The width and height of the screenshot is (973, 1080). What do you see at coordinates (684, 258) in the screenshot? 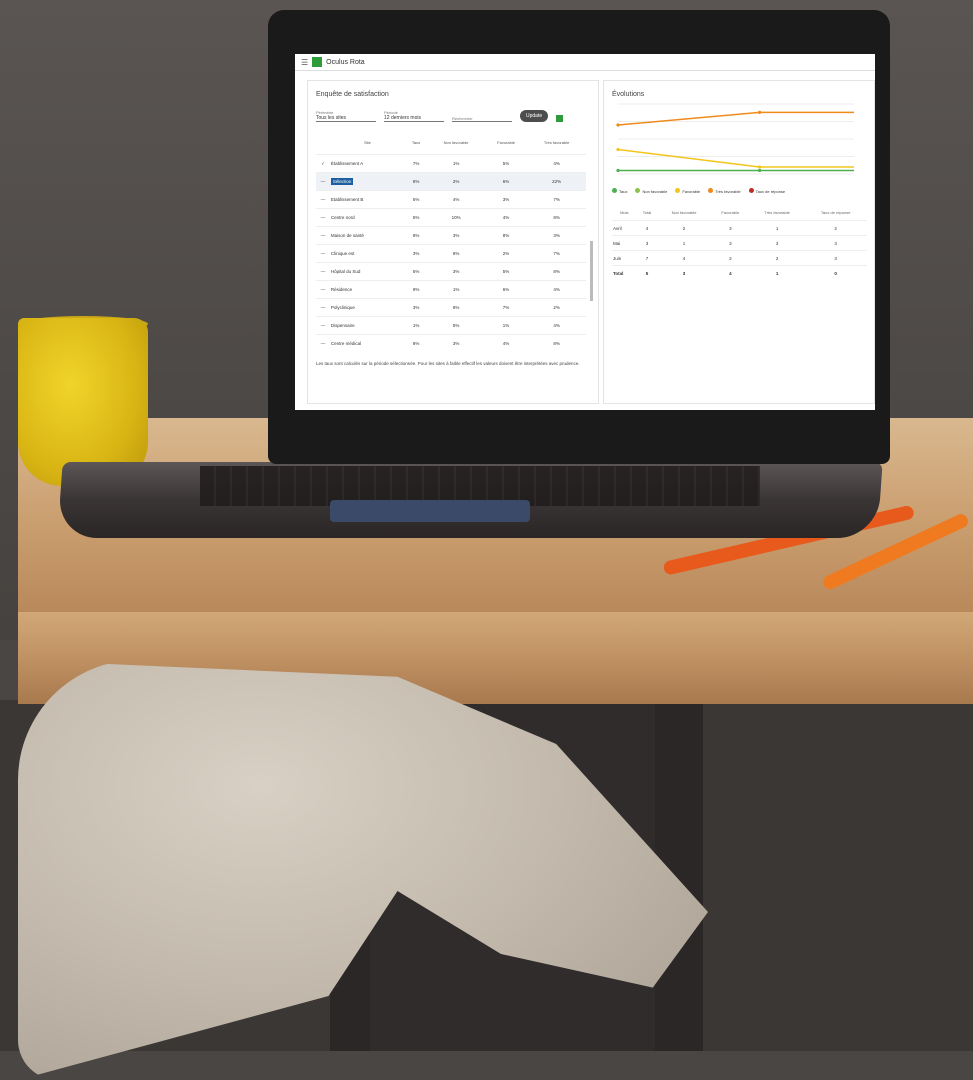
I see `table-cell: 4` at bounding box center [684, 258].